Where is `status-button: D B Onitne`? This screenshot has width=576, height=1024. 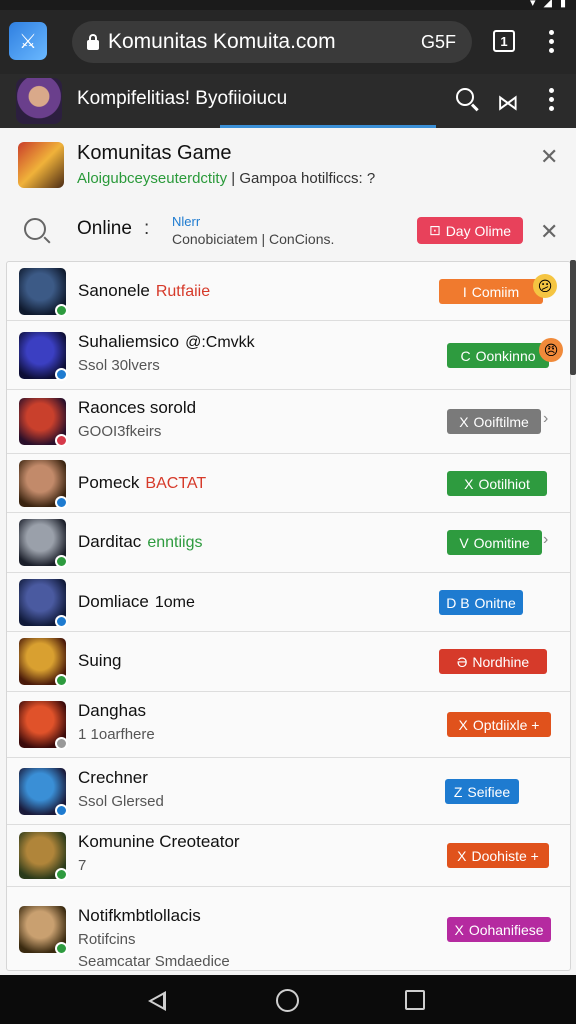 status-button: D B Onitne is located at coordinates (481, 602).